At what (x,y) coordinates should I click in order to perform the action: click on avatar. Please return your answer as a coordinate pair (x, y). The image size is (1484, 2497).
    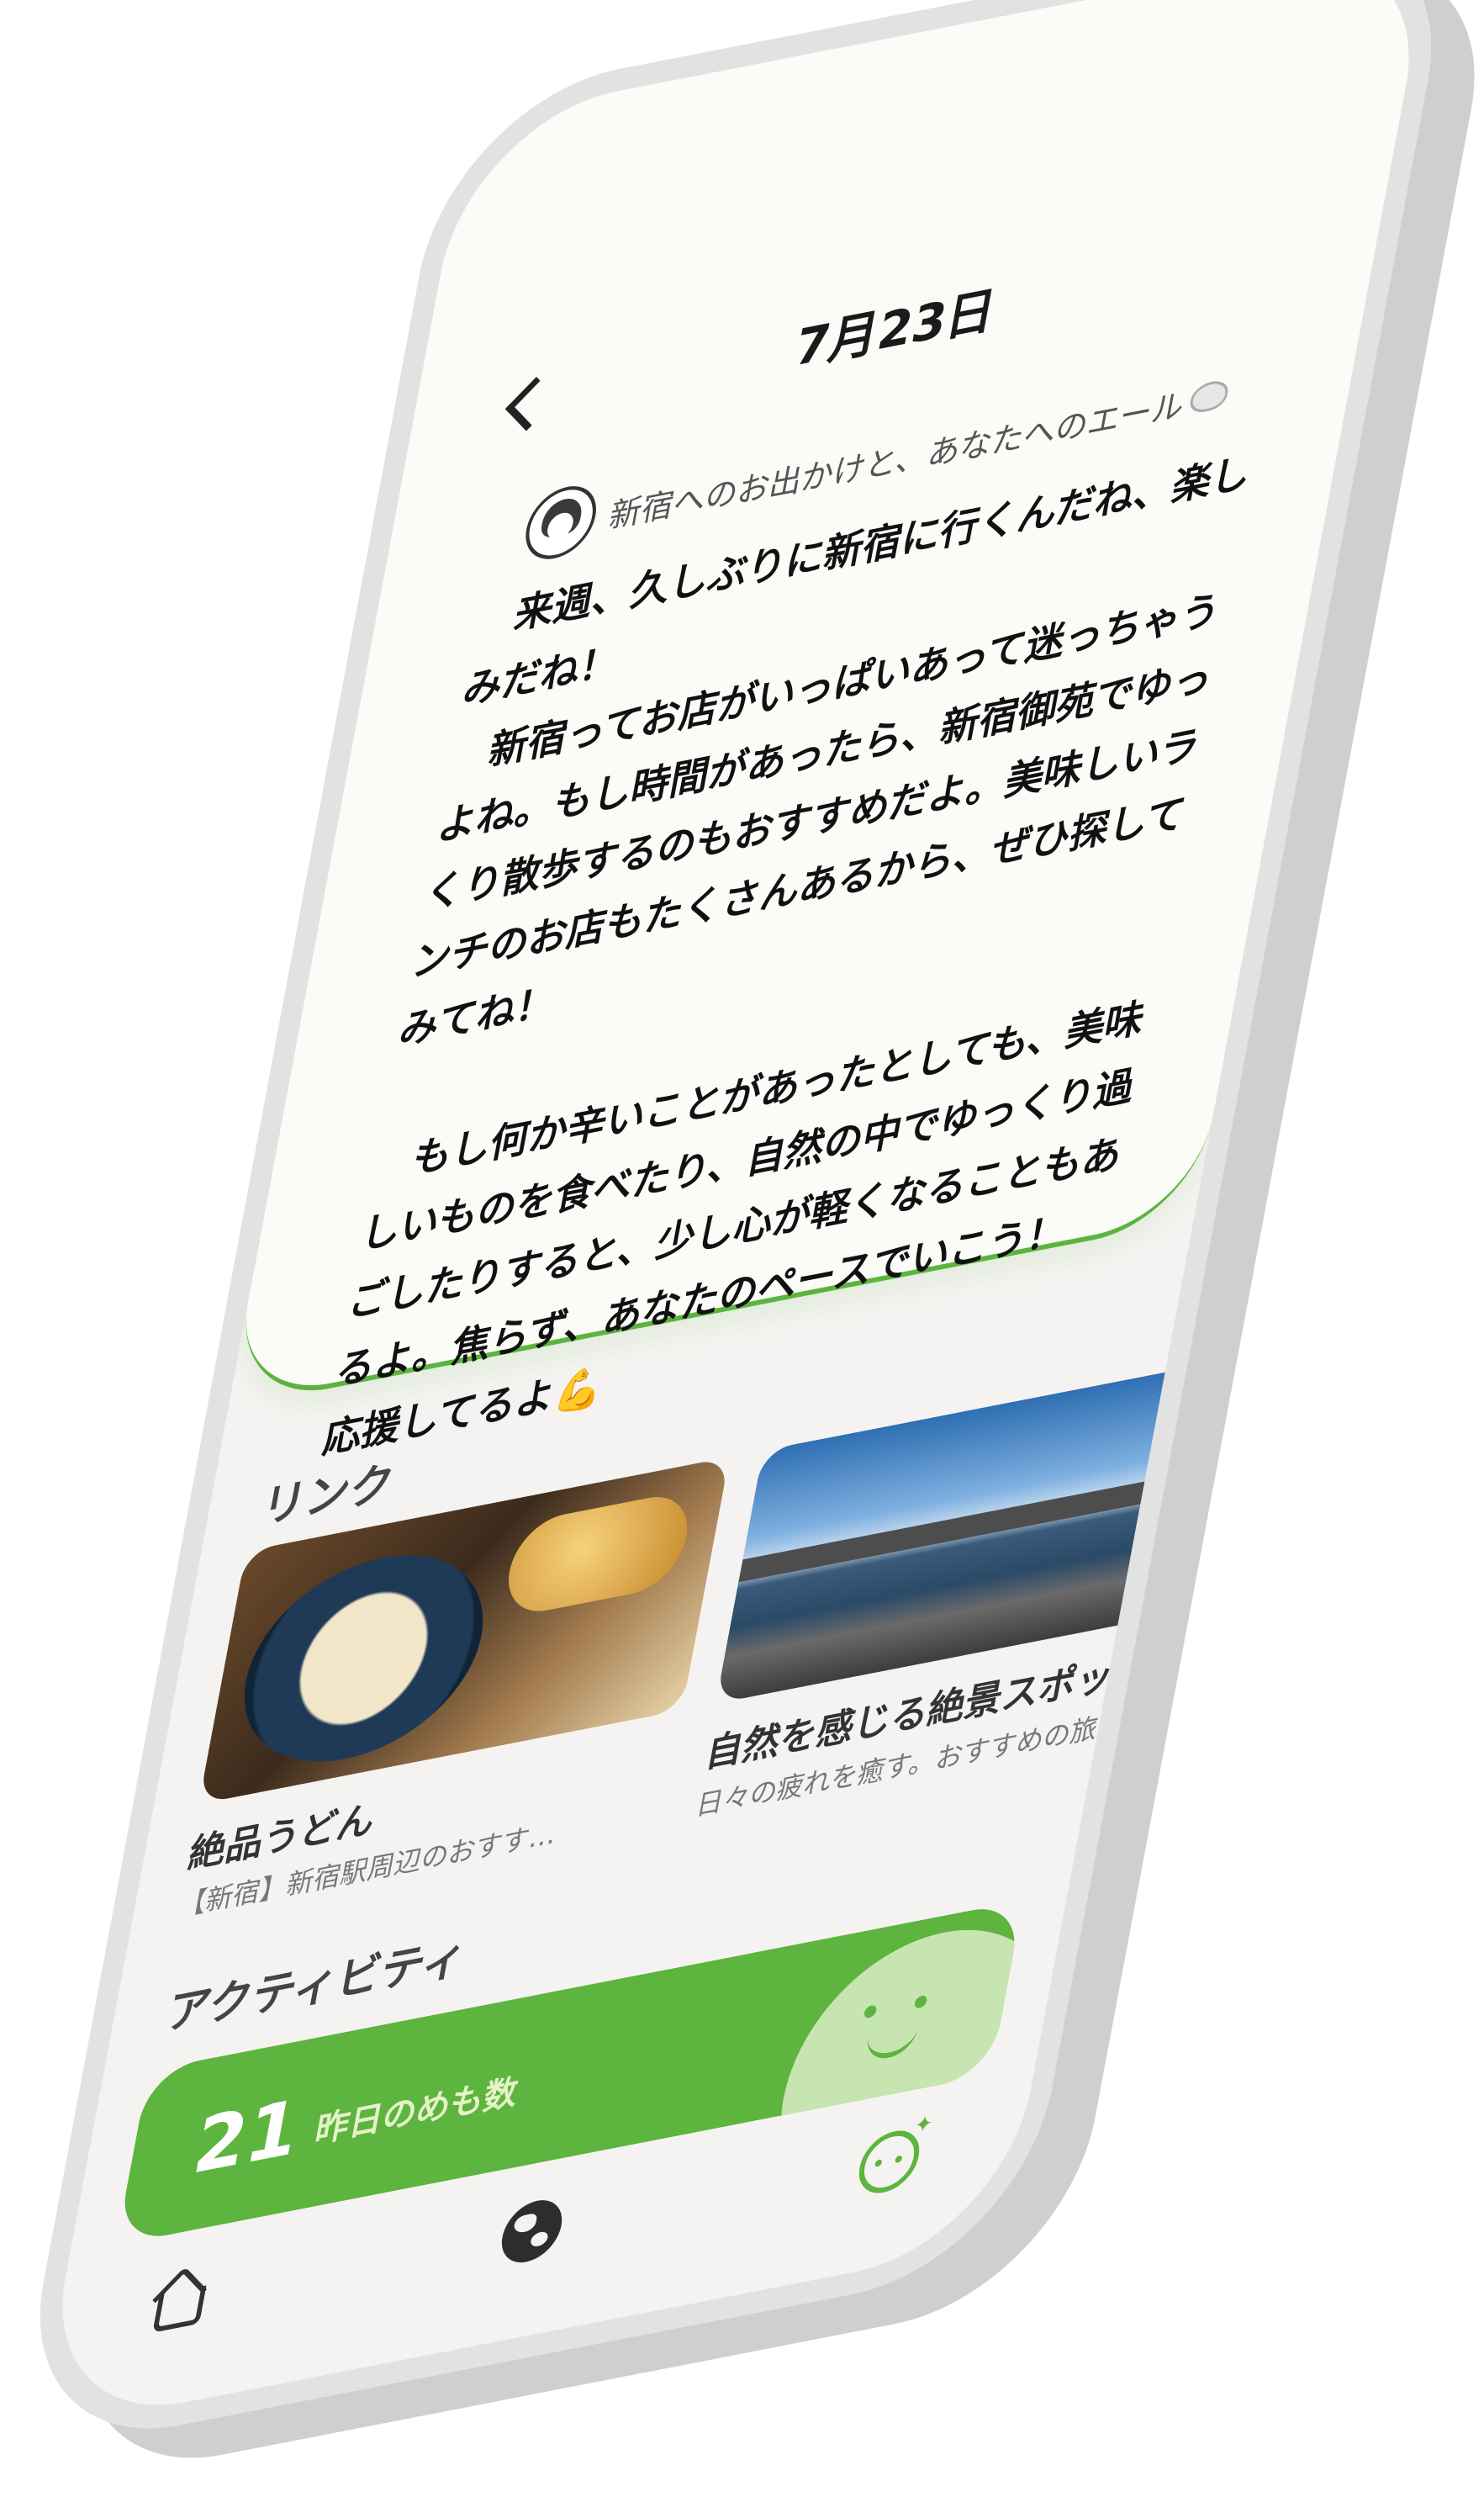
    Looking at the image, I should click on (561, 522).